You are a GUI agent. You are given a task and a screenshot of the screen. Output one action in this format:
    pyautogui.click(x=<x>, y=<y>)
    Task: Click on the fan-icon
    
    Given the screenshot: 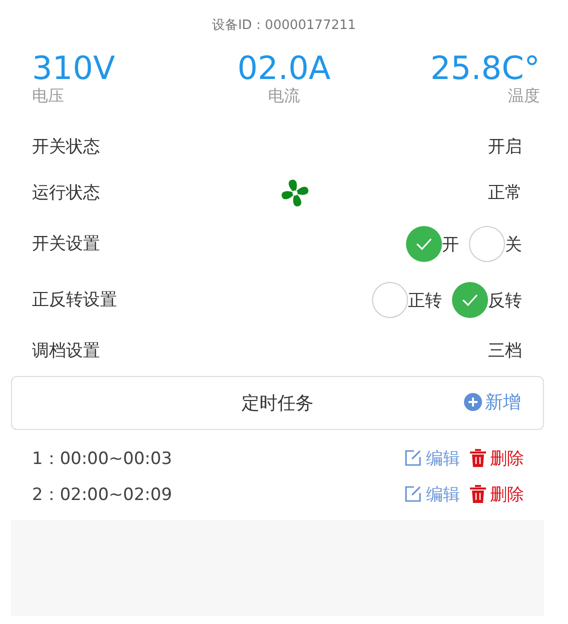 What is the action you would take?
    pyautogui.click(x=295, y=193)
    